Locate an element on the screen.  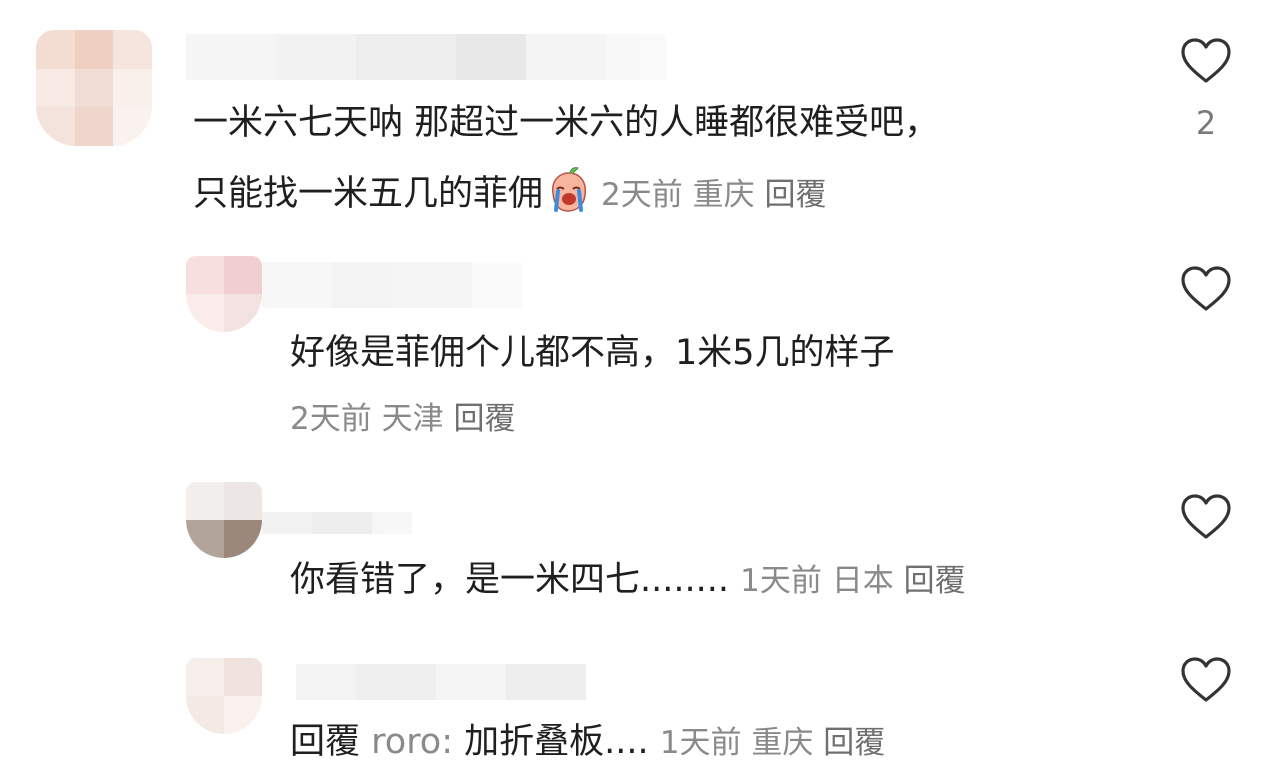
comment-meta: 2天前 重庆 回覆 is located at coordinates (713, 195).